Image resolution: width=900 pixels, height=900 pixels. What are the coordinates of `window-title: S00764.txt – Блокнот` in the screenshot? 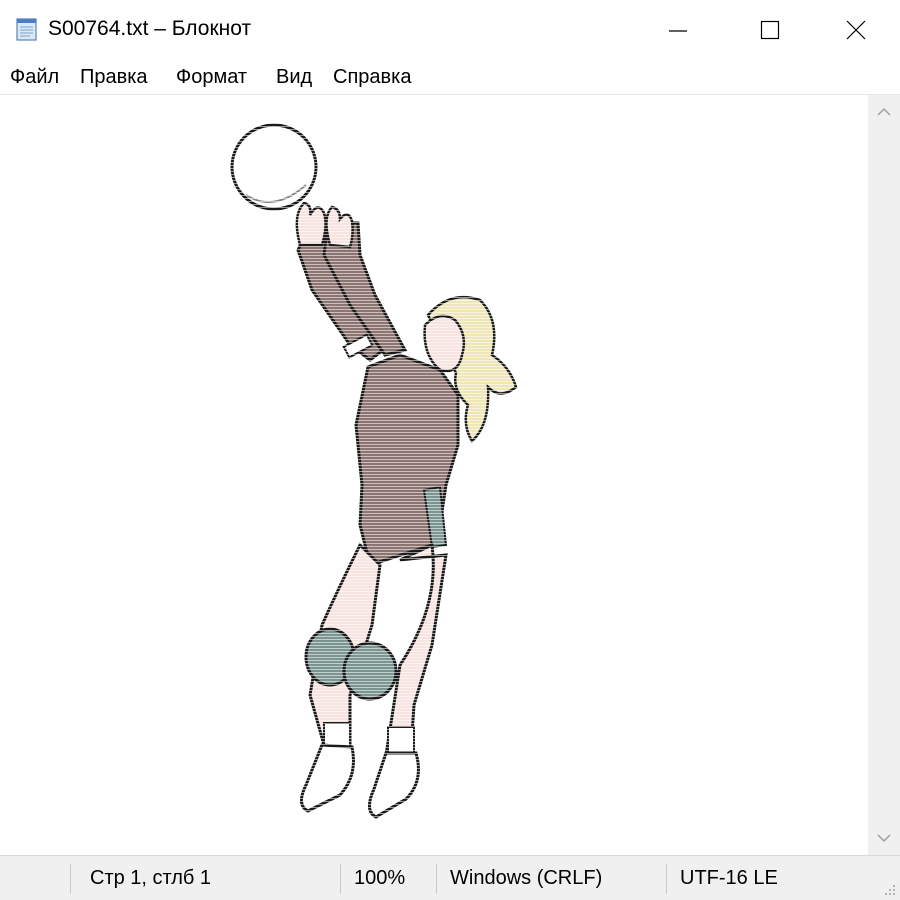 It's located at (150, 28).